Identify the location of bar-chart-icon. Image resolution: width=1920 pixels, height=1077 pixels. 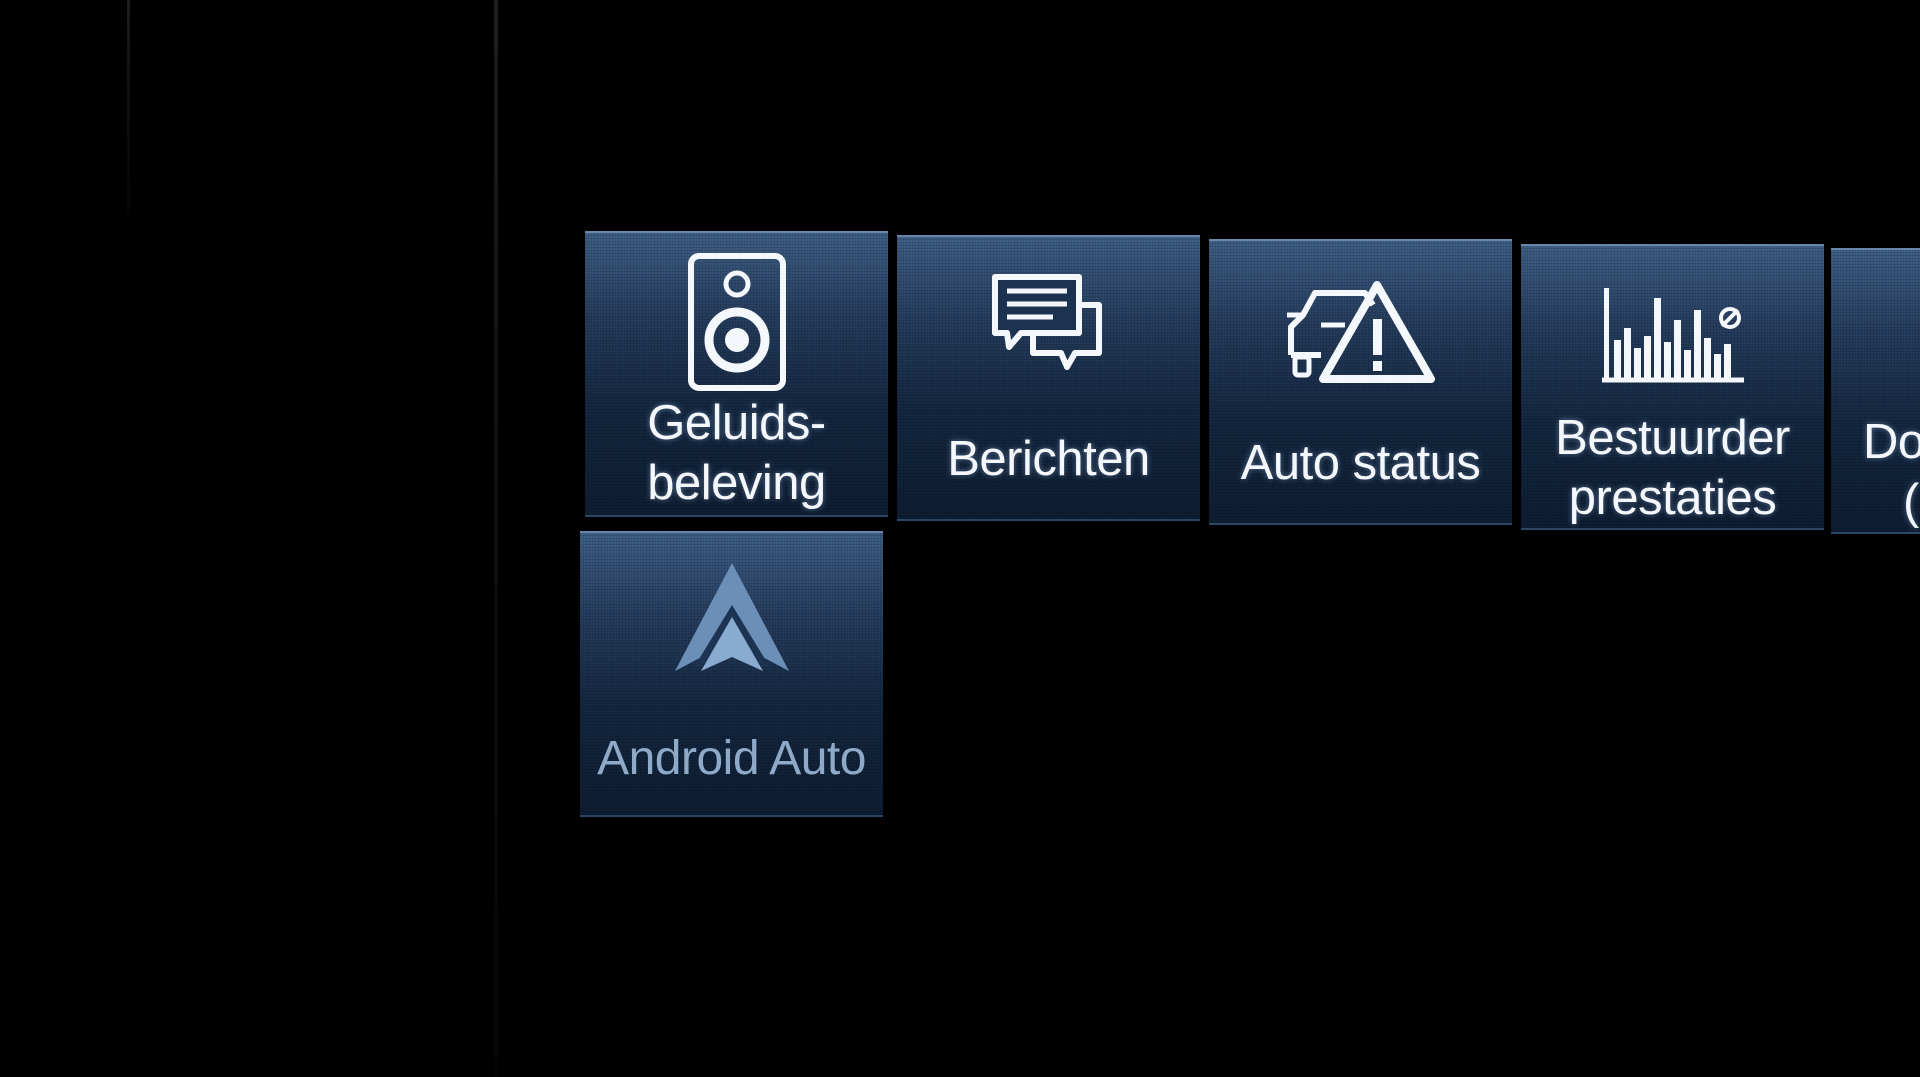
(1672, 335).